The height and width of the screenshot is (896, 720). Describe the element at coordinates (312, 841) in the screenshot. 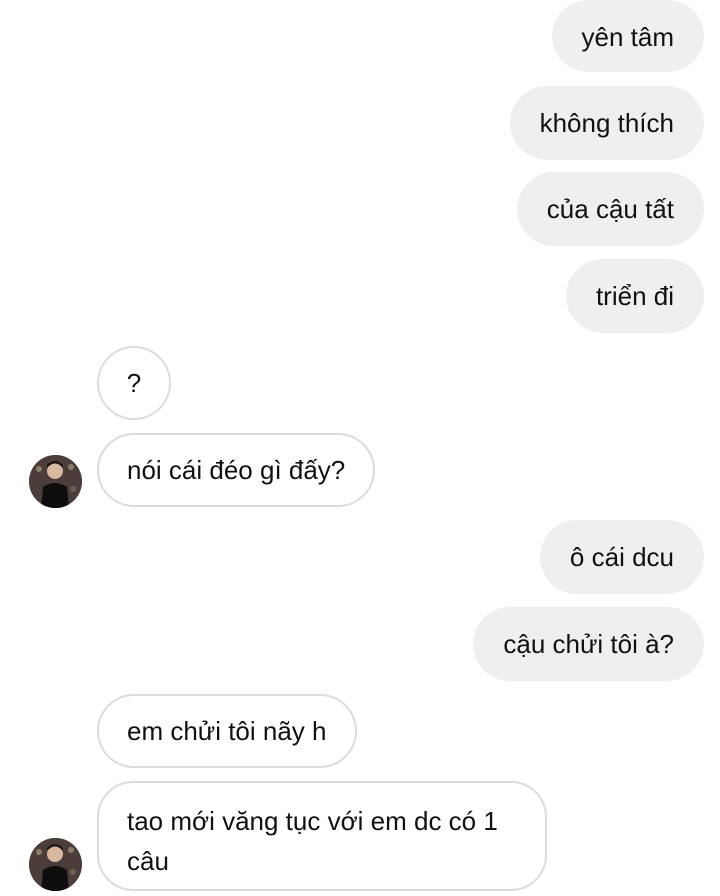

I see `message-text: tao mới văng tục với em dc có 1 câu` at that location.